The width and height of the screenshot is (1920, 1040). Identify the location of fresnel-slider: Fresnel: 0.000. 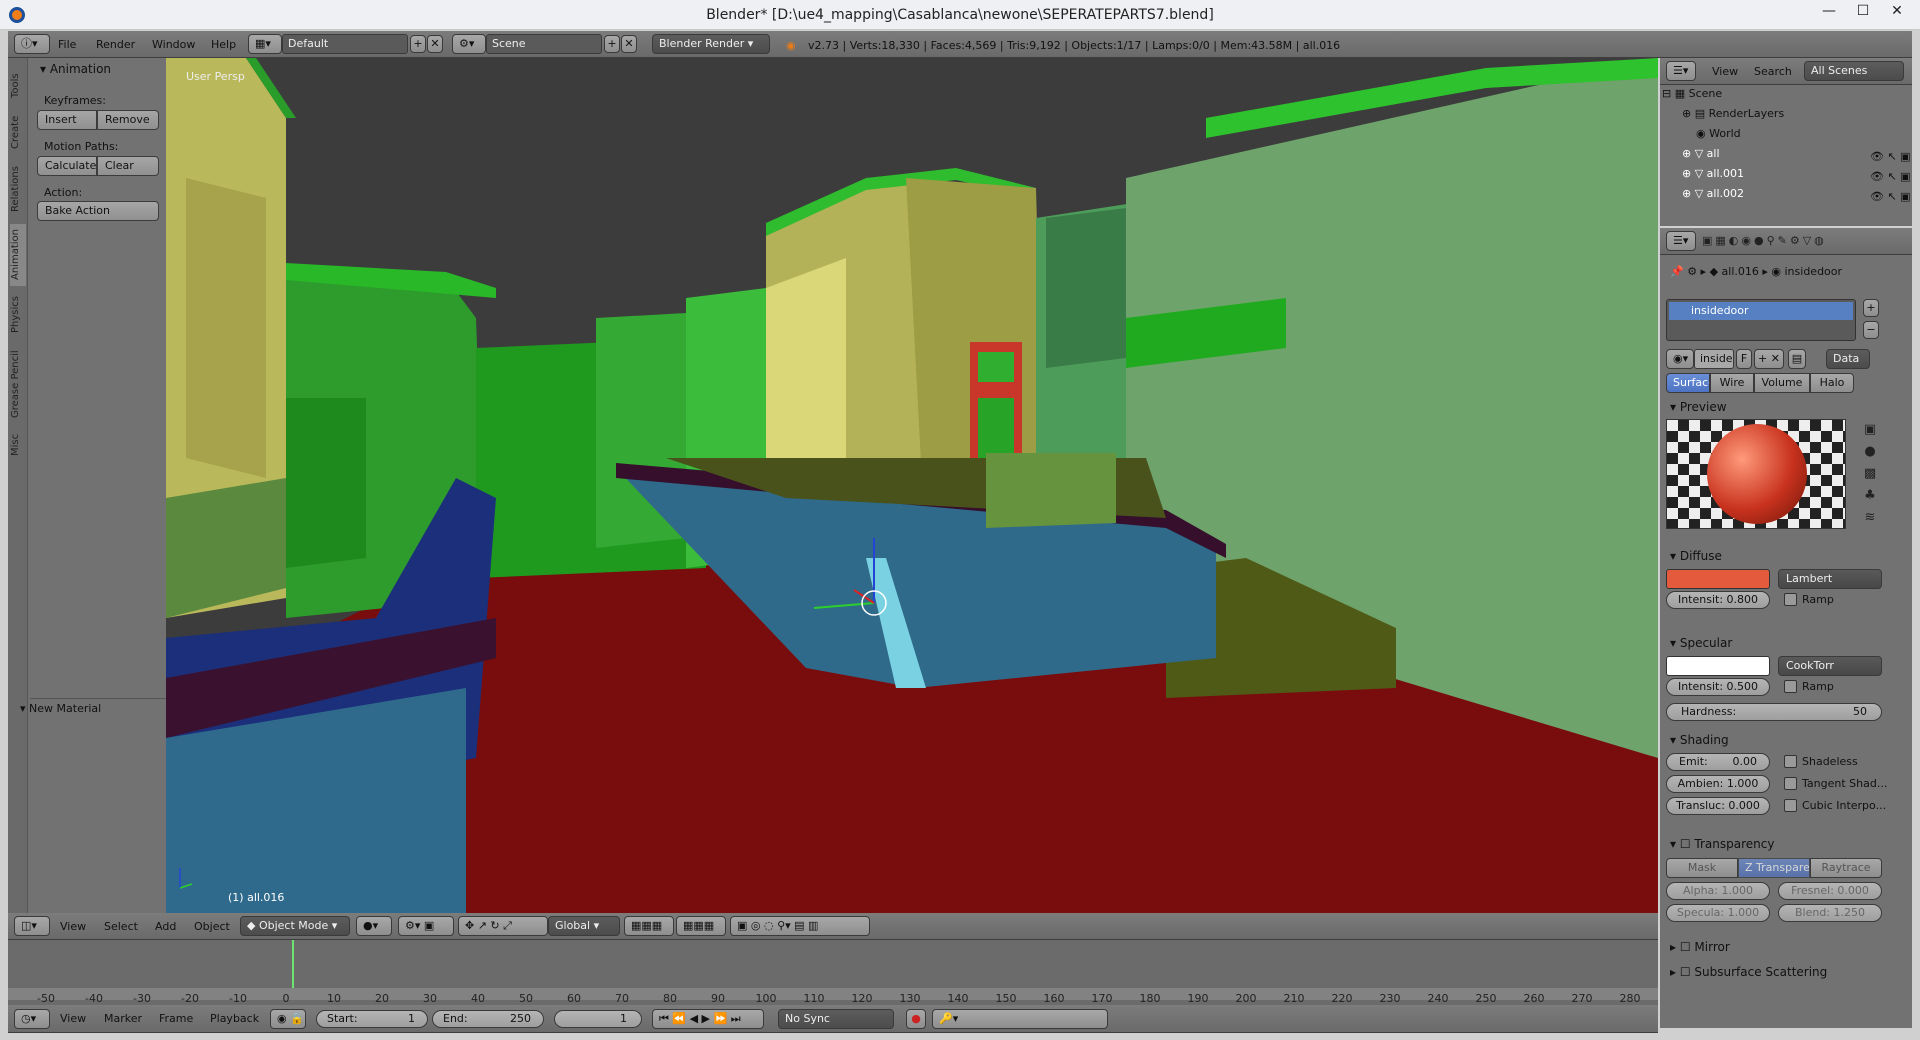
(1830, 891).